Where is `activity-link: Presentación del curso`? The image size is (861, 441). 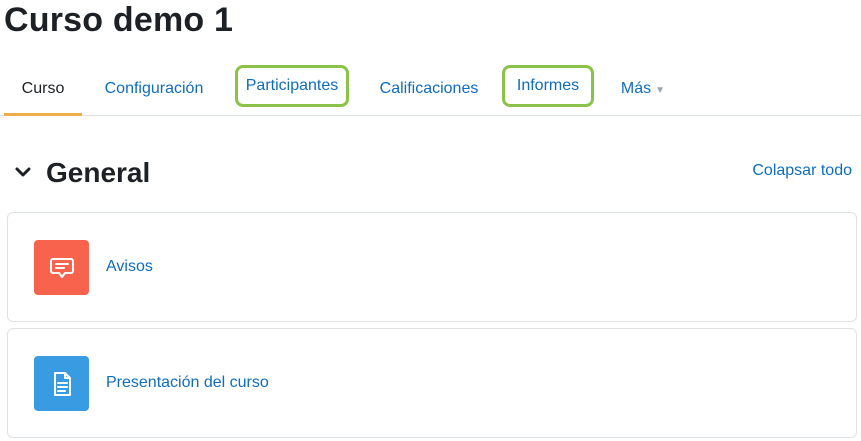
activity-link: Presentación del curso is located at coordinates (187, 383).